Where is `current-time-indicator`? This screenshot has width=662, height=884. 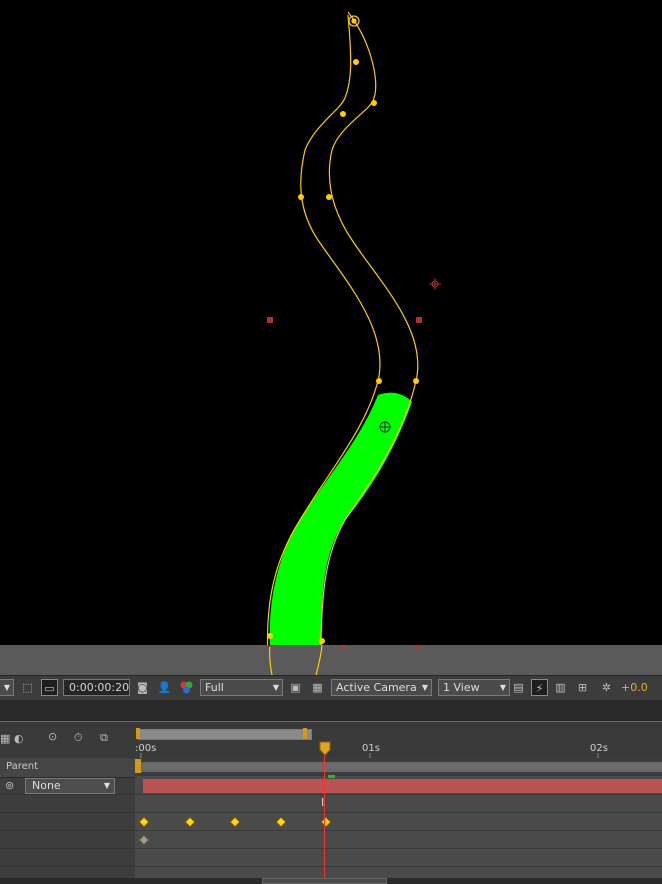 current-time-indicator is located at coordinates (325, 749).